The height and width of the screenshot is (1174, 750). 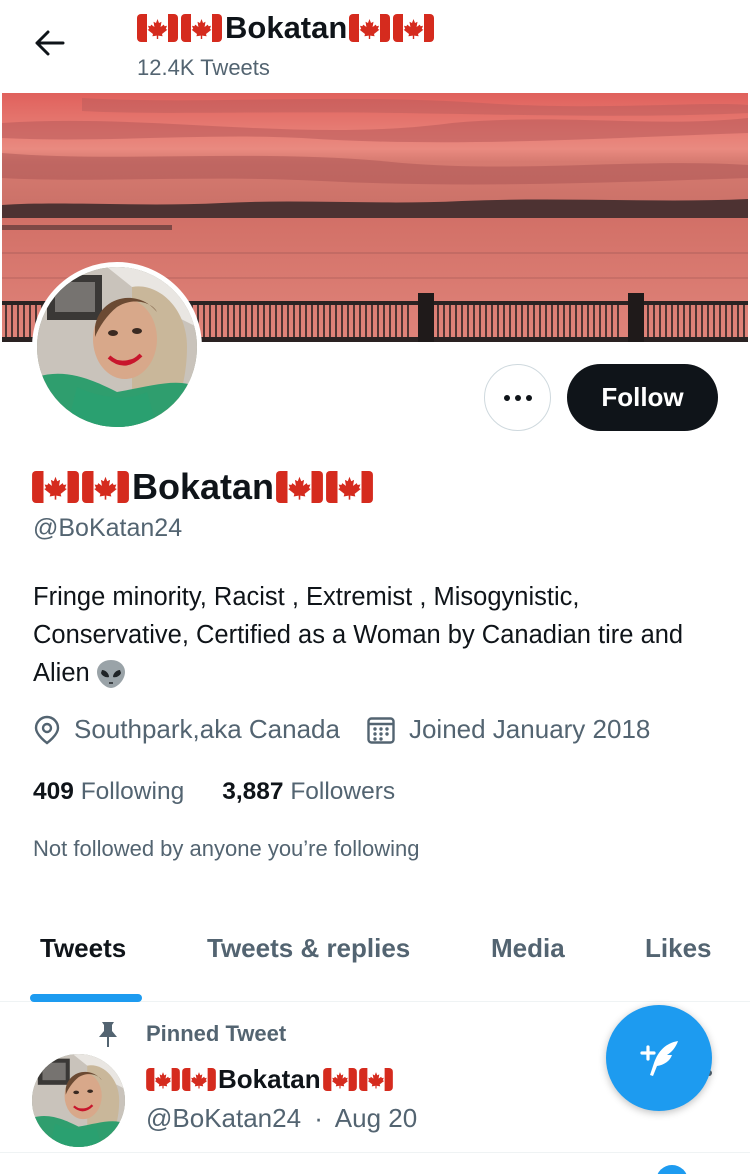 I want to click on profile-meta: Southpark,aka Canada Joined January 2018, so click(x=341, y=729).